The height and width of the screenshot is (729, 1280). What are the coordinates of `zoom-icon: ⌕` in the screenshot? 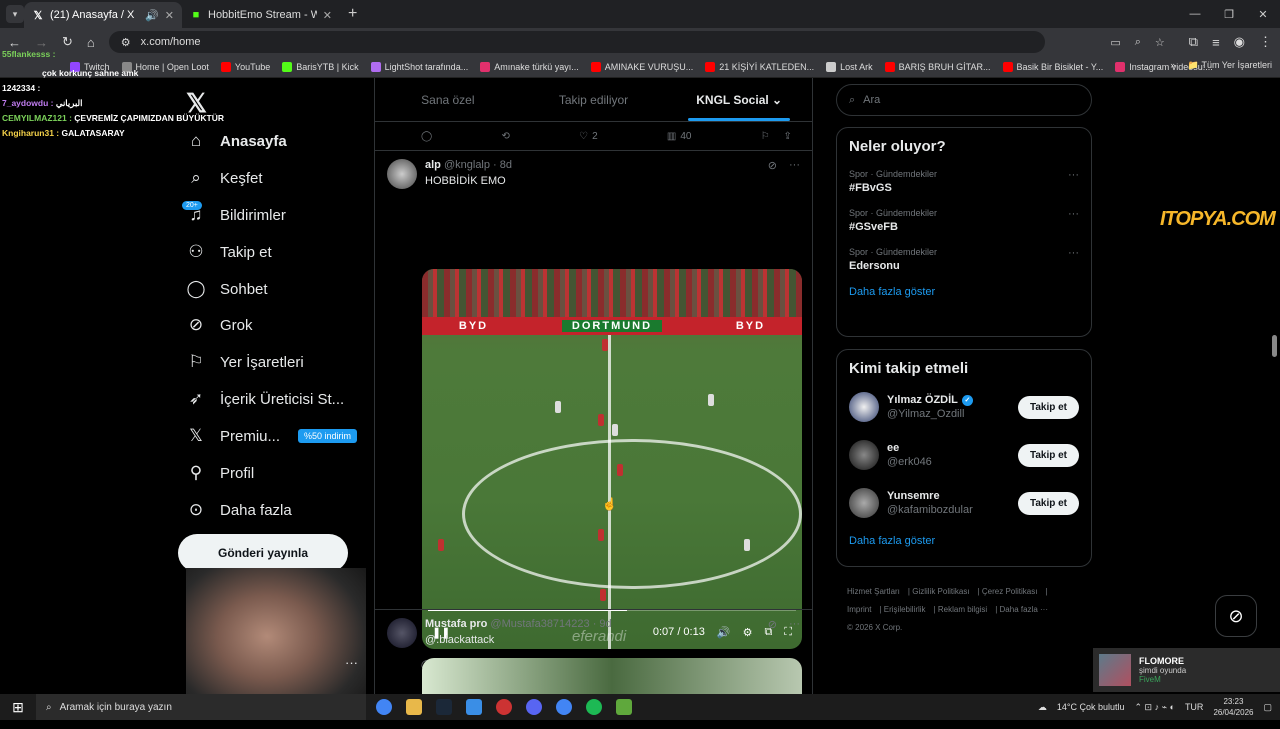 It's located at (1138, 42).